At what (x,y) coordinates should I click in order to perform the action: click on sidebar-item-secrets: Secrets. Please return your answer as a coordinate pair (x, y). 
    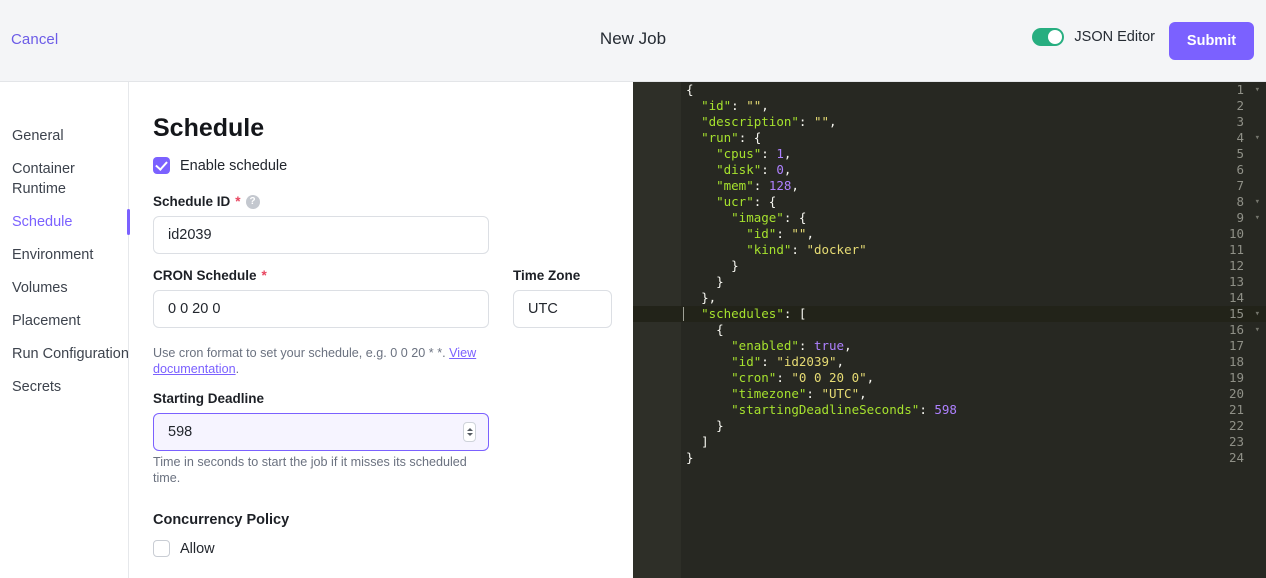
    Looking at the image, I should click on (64, 387).